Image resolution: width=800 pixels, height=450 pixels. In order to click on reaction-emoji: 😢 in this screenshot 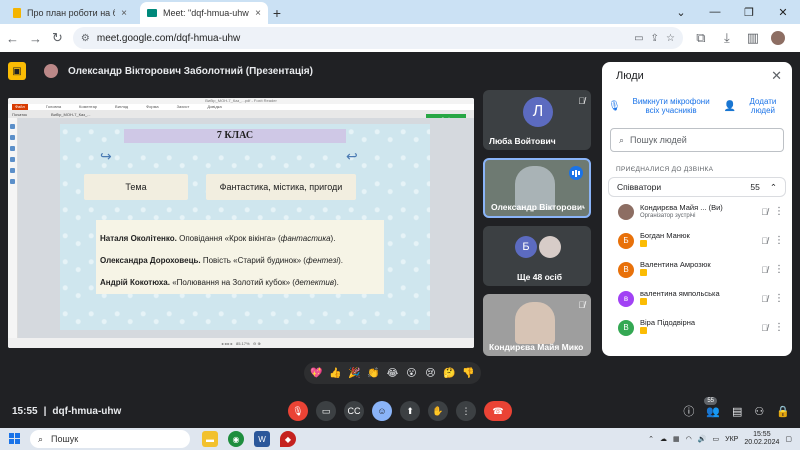, I will do `click(430, 373)`.